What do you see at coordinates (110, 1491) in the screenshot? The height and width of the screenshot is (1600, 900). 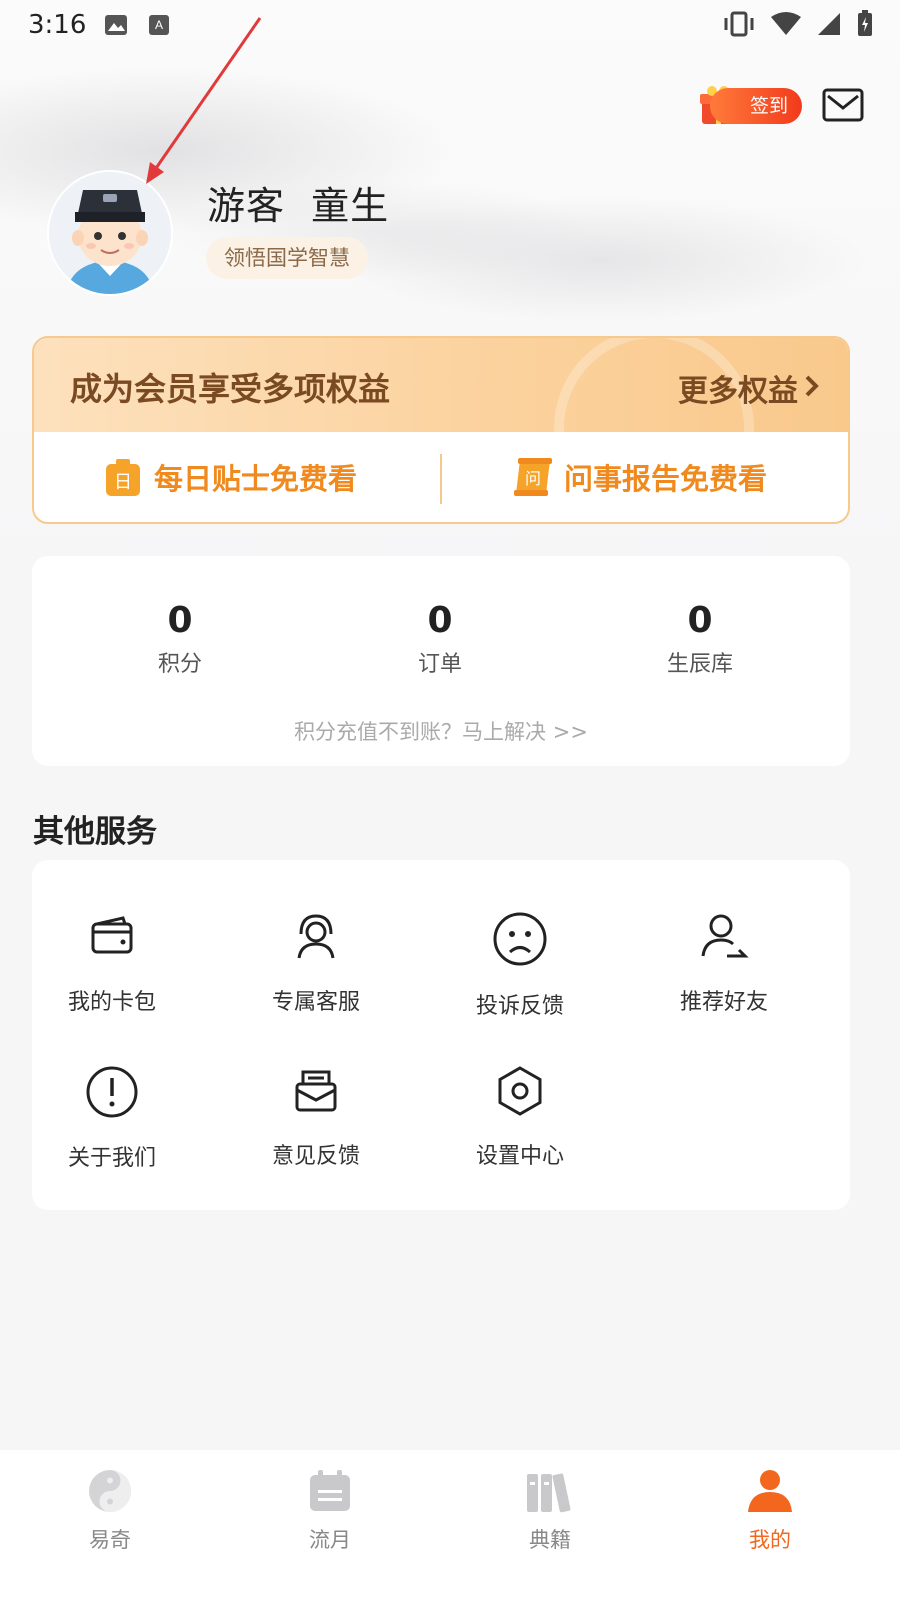 I see `yinyang-icon` at bounding box center [110, 1491].